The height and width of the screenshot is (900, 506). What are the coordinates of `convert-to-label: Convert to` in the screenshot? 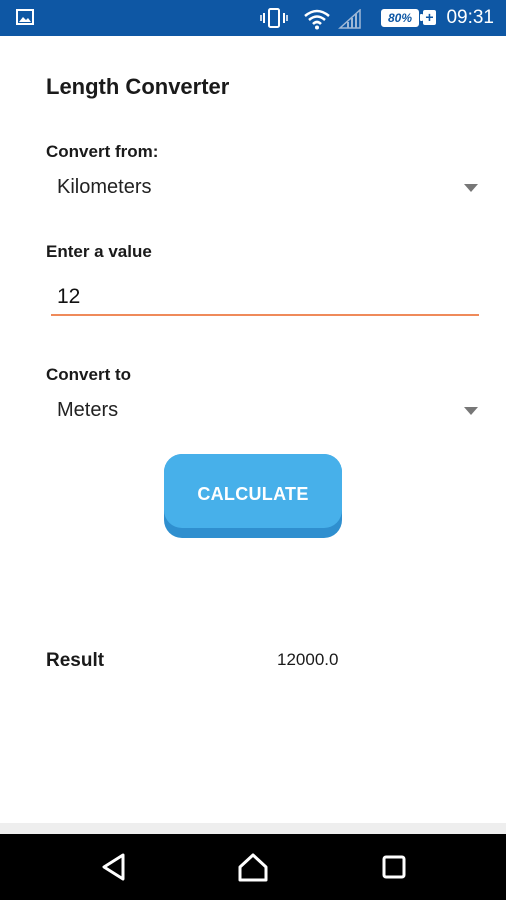 It's located at (88, 374).